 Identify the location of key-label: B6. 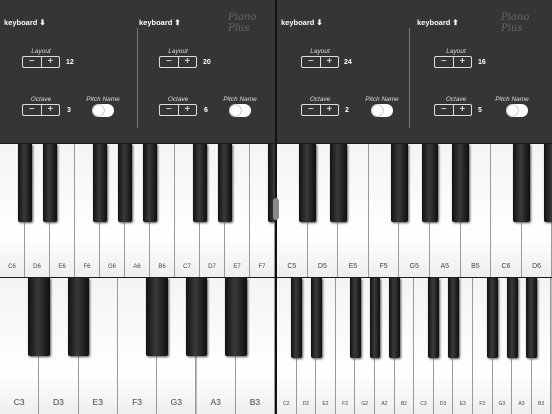
(162, 267).